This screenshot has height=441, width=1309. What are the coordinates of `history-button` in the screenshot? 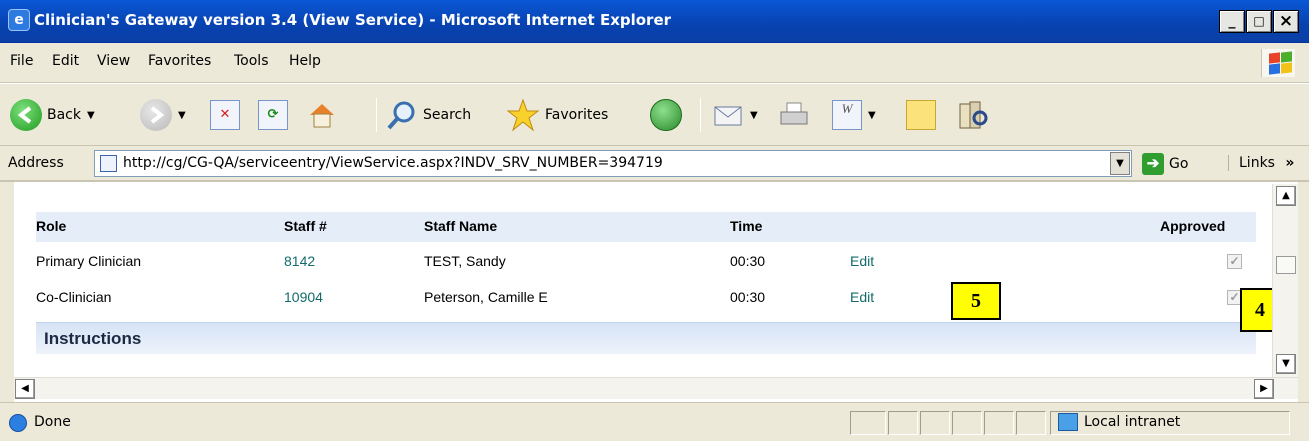 It's located at (666, 115).